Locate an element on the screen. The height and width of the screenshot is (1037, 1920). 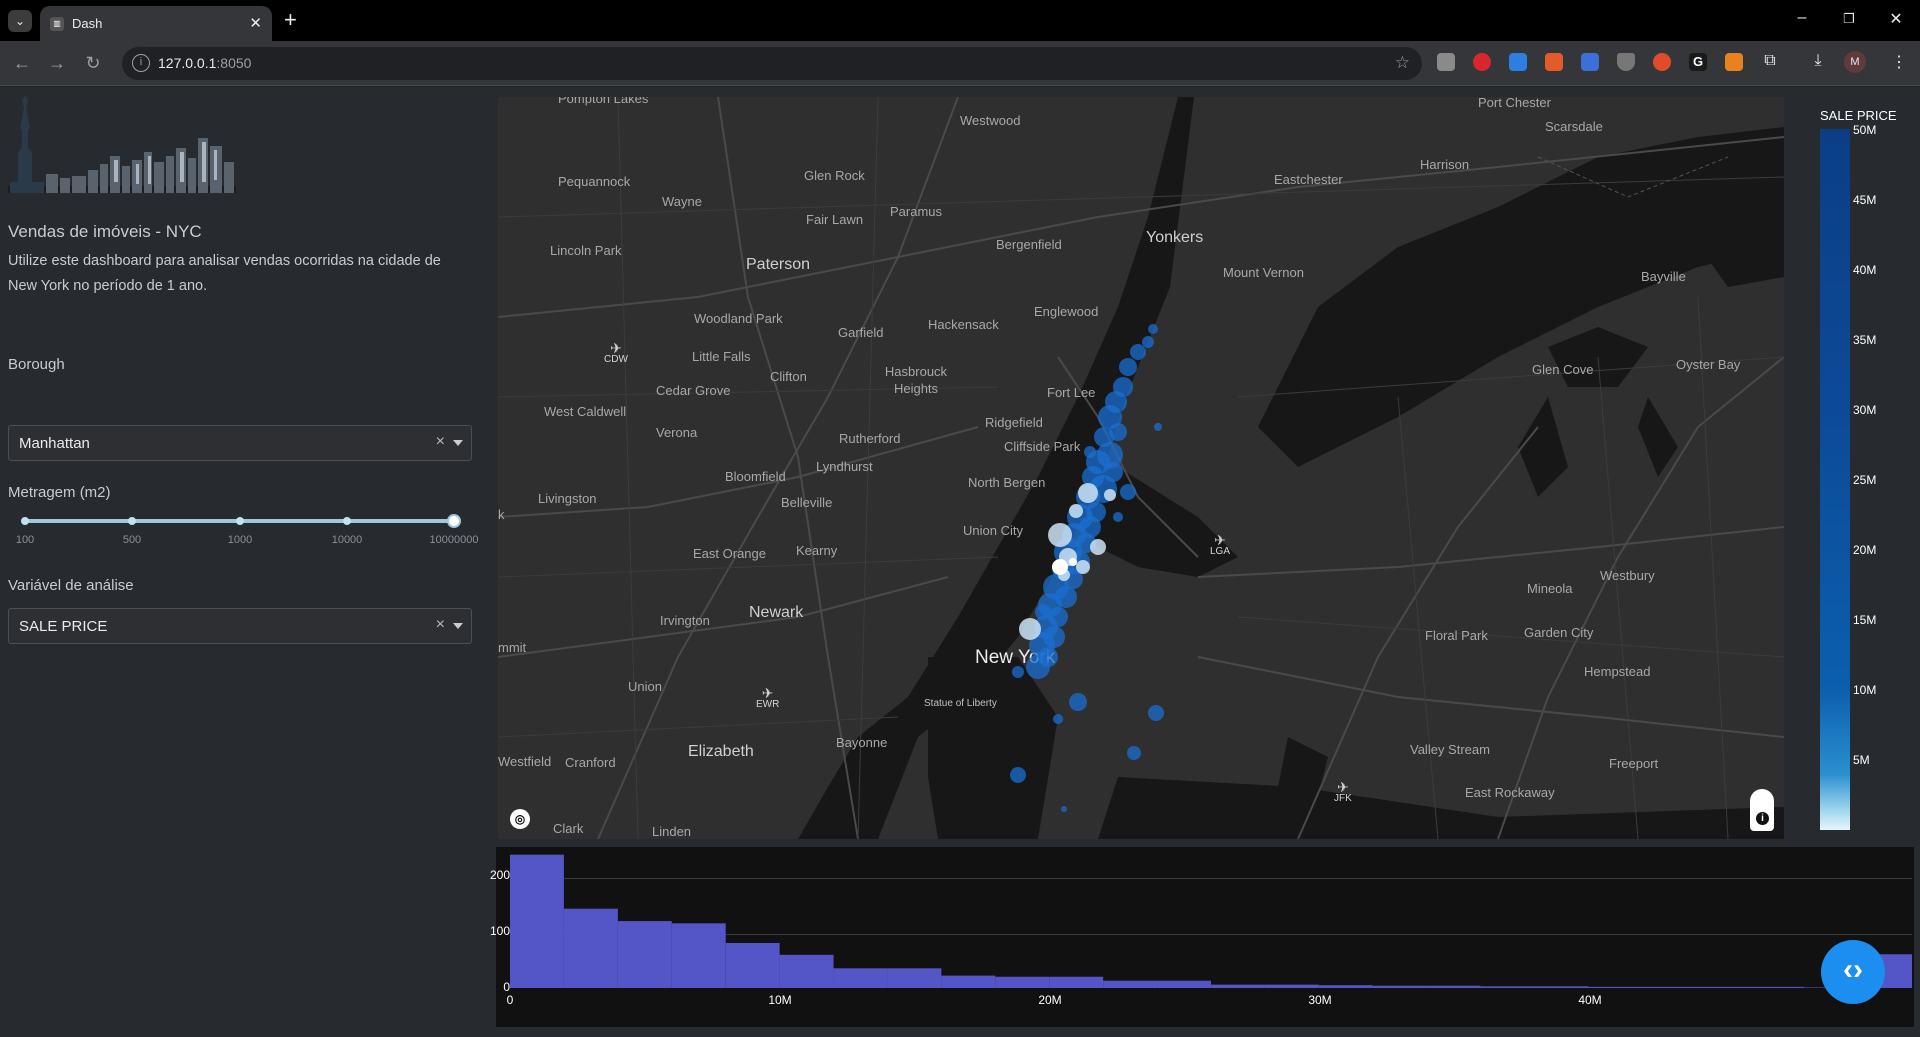
variable-selected-value: SALE PRICE is located at coordinates (63, 626).